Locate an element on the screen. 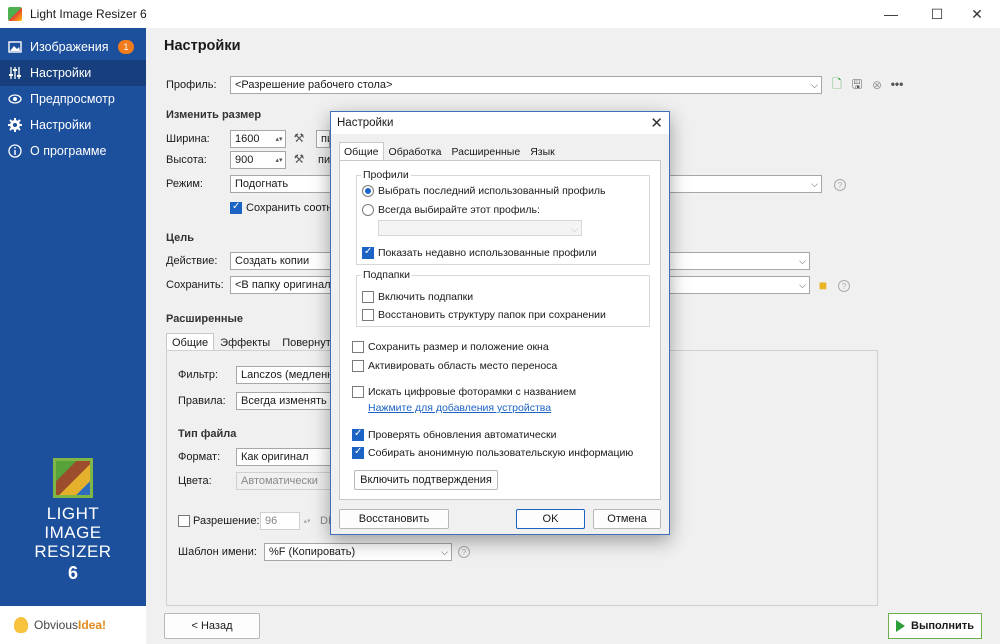 The height and width of the screenshot is (644, 1000). bulb-icon is located at coordinates (21, 625).